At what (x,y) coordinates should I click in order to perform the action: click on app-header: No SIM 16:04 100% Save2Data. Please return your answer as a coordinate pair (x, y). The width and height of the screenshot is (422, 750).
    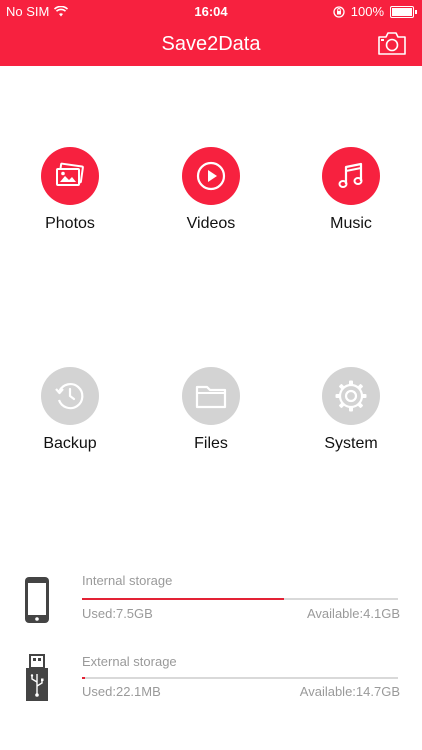
    Looking at the image, I should click on (211, 33).